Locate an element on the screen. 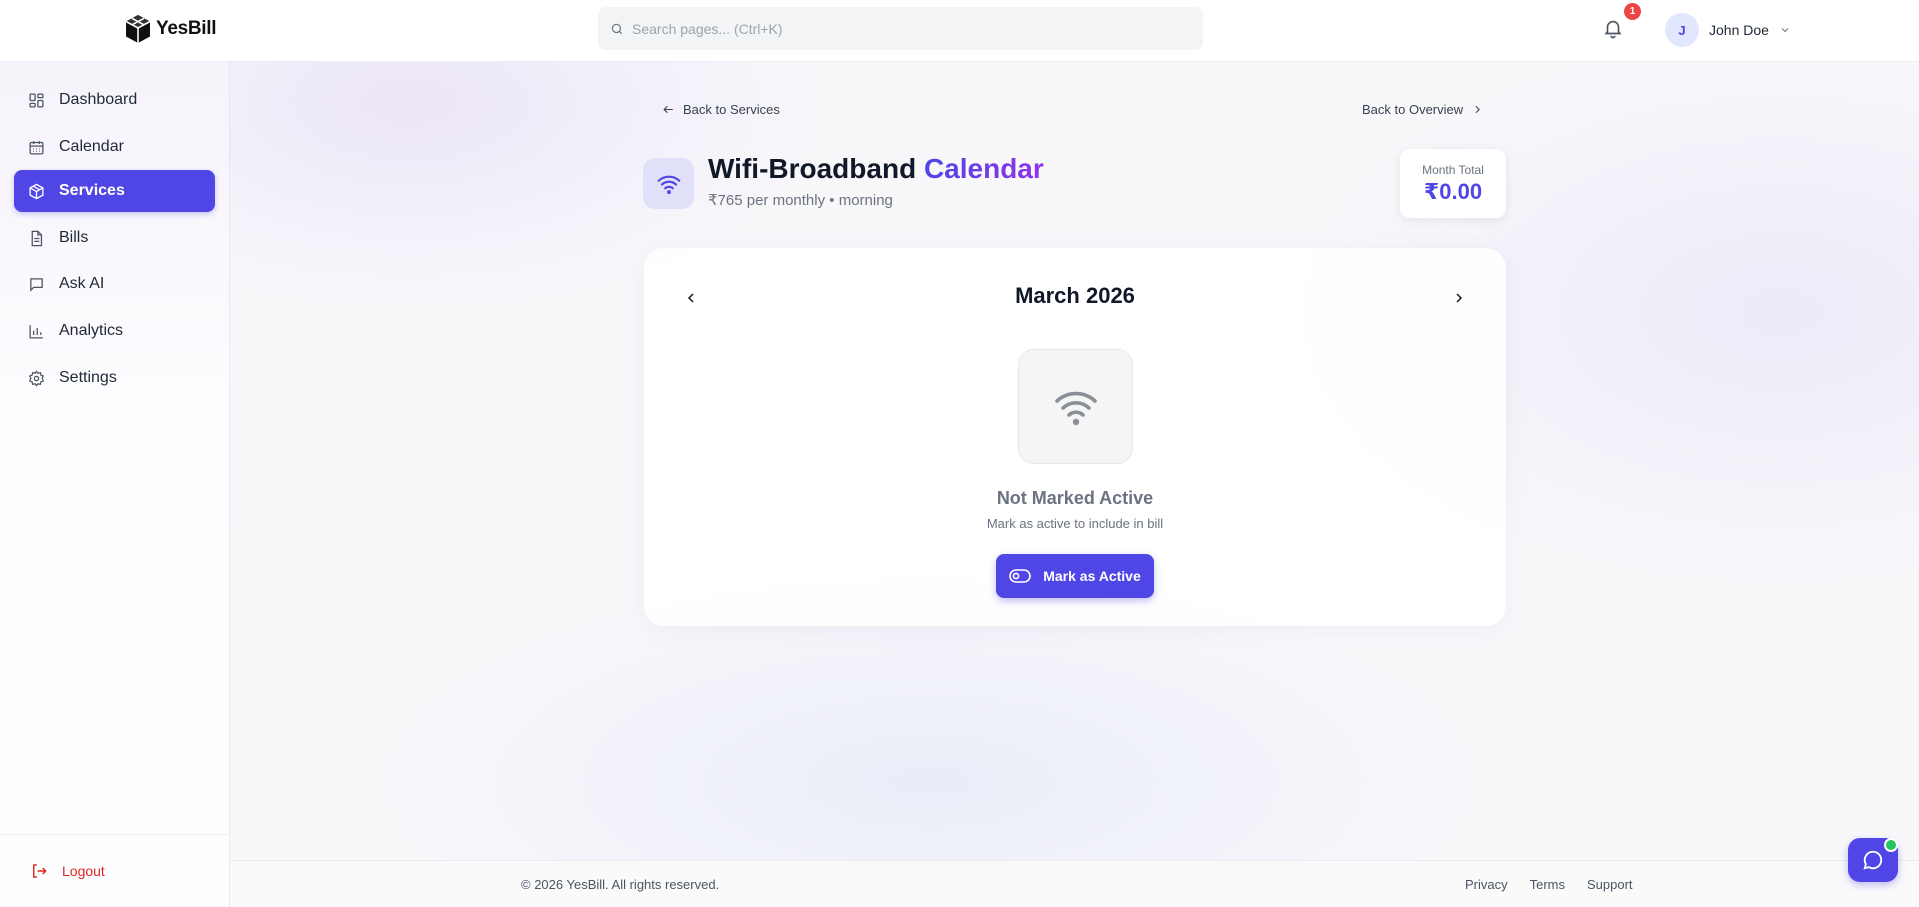 The height and width of the screenshot is (907, 1919). calendar-icon is located at coordinates (36, 147).